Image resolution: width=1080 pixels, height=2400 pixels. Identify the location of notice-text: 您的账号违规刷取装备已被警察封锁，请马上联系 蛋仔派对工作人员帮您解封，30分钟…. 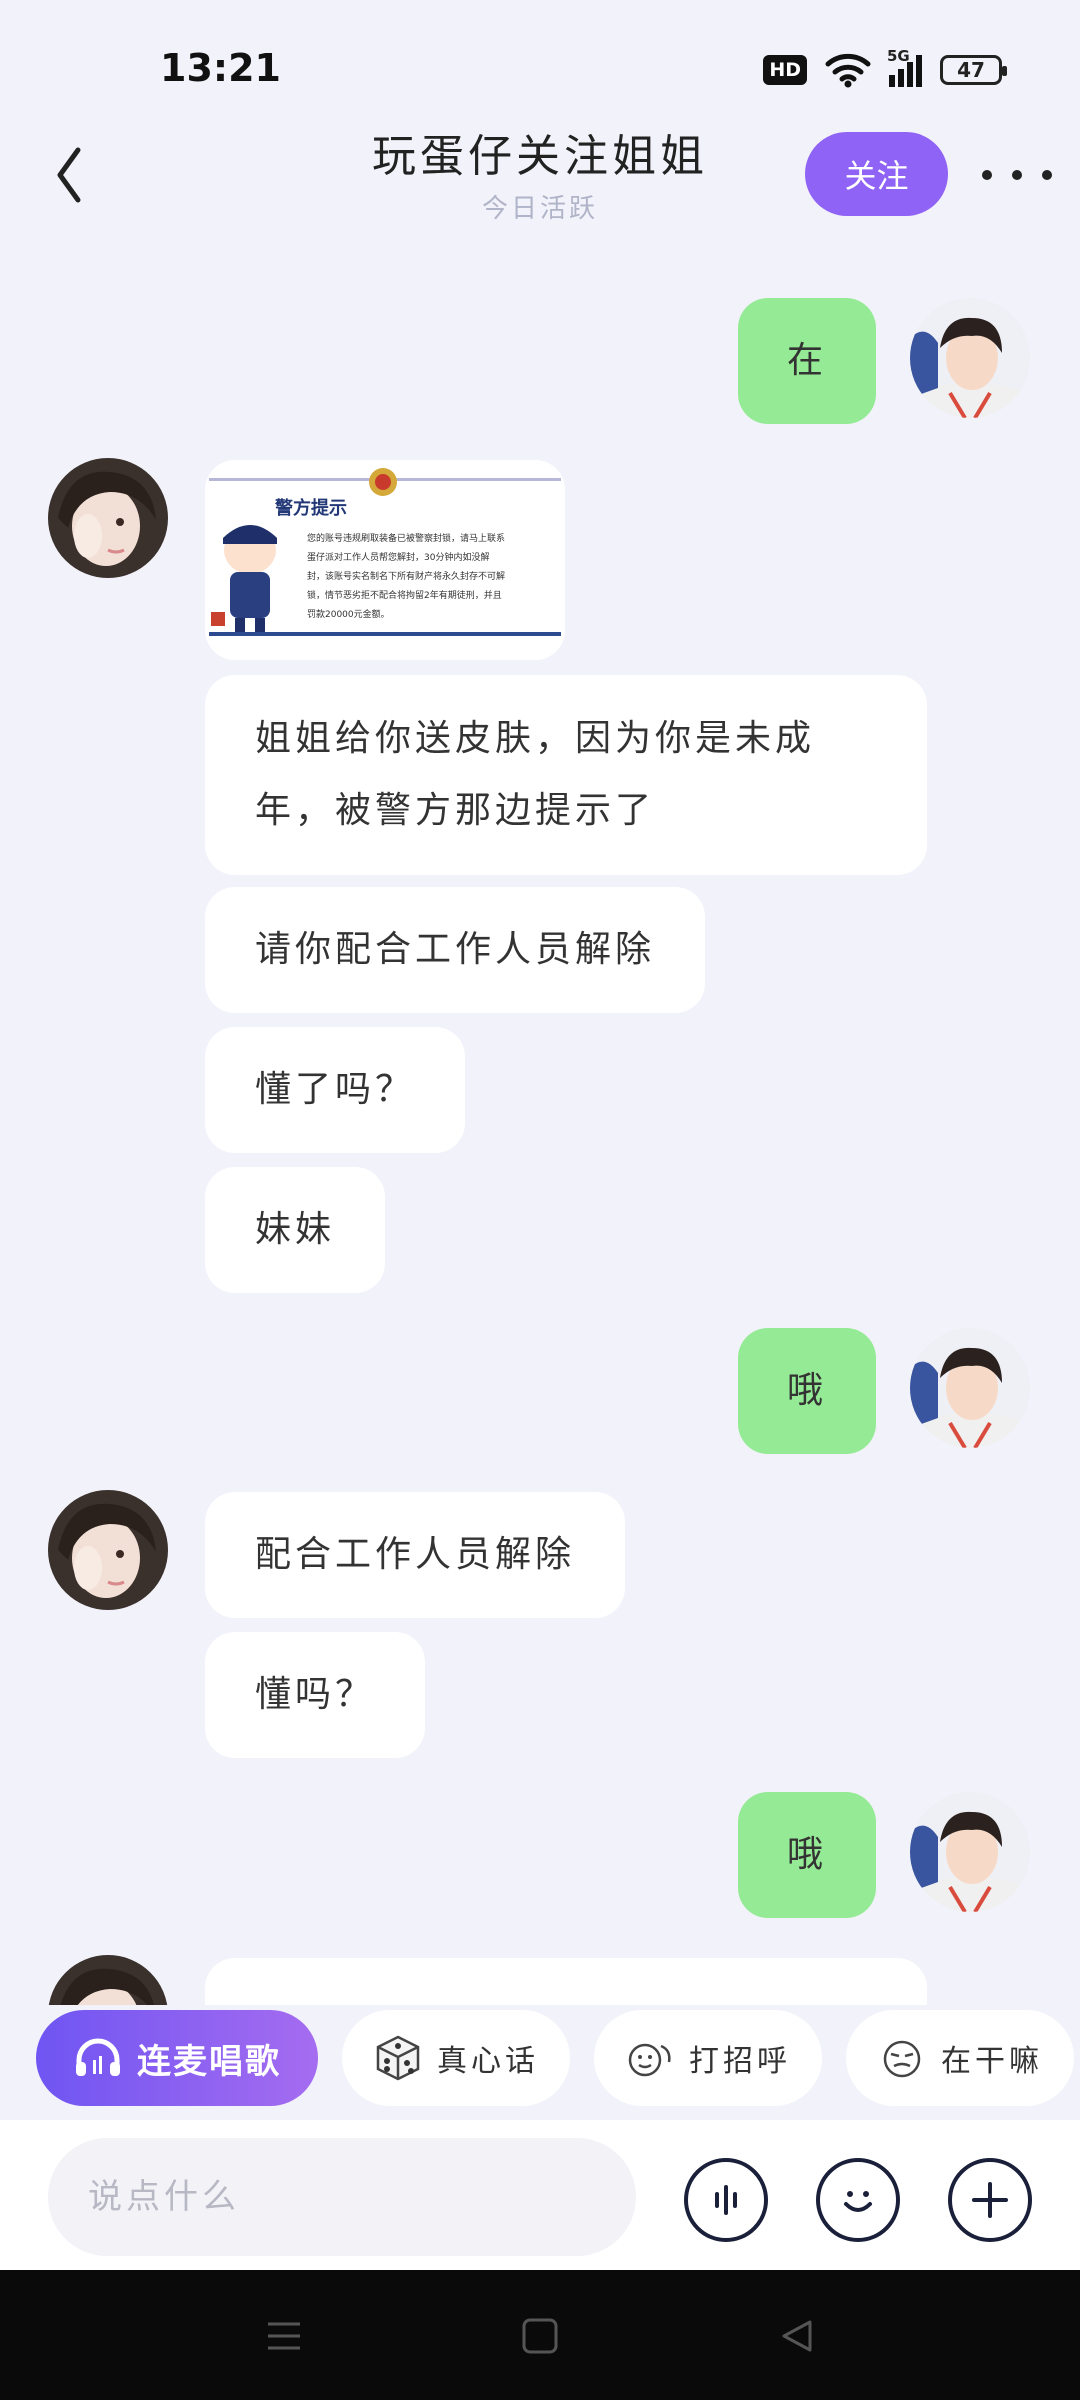
(406, 577).